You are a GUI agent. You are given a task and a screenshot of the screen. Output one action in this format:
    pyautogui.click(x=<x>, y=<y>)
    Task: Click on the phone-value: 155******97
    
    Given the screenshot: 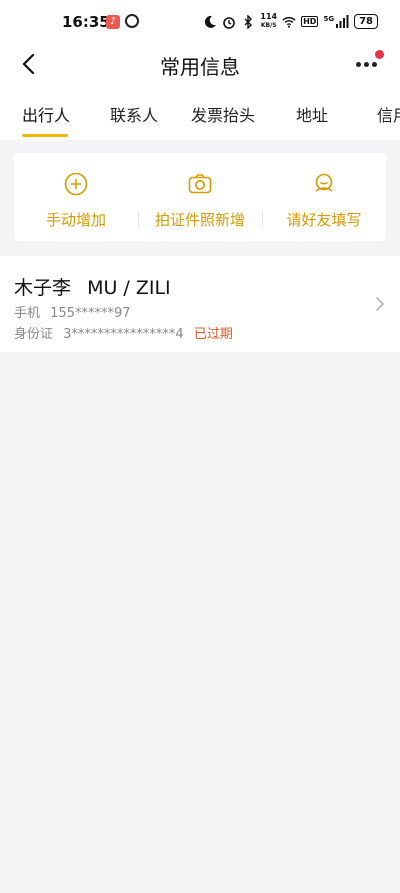 What is the action you would take?
    pyautogui.click(x=90, y=313)
    